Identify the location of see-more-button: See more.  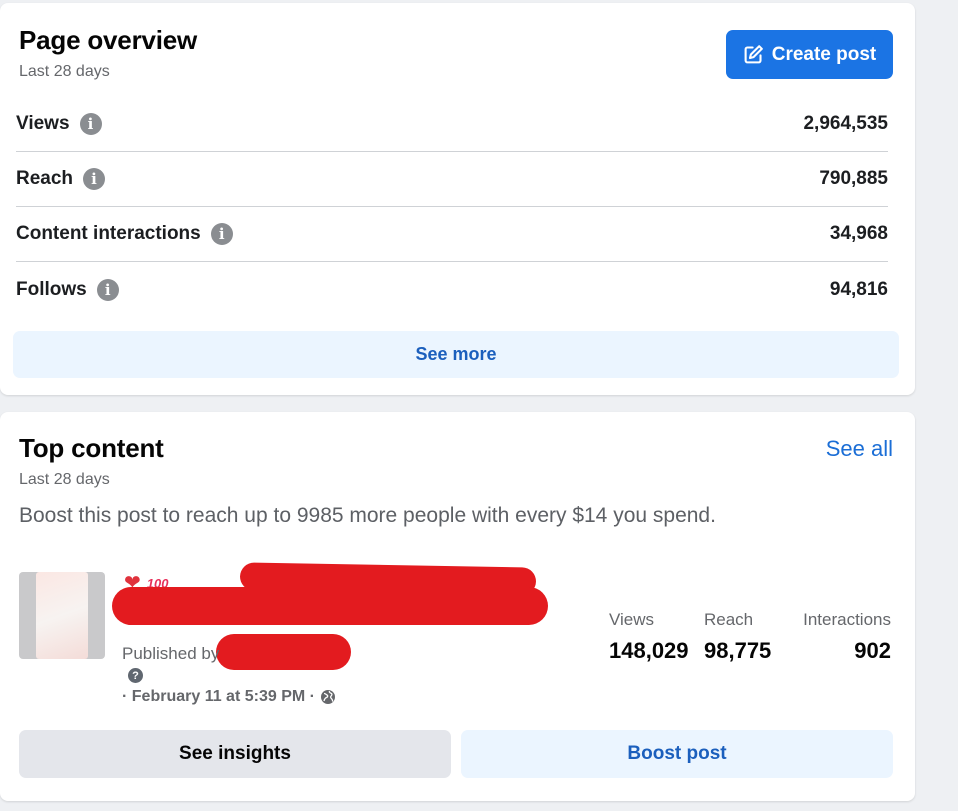
(456, 354).